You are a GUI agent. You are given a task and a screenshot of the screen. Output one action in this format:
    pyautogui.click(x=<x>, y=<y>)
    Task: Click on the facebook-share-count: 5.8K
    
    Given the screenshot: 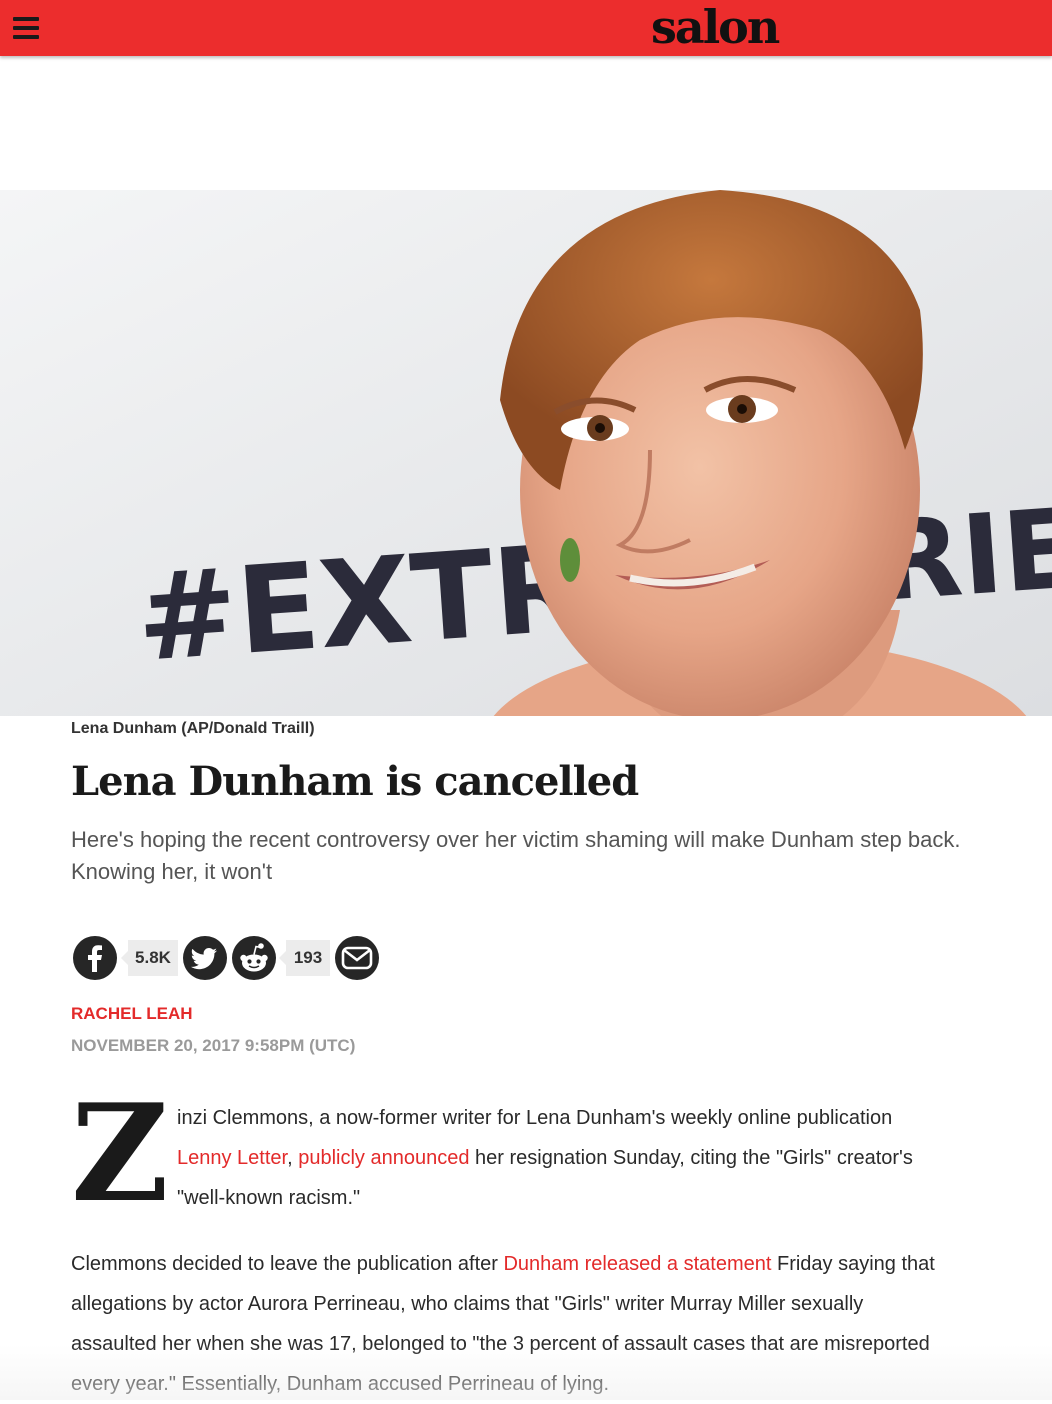 What is the action you would take?
    pyautogui.click(x=149, y=958)
    